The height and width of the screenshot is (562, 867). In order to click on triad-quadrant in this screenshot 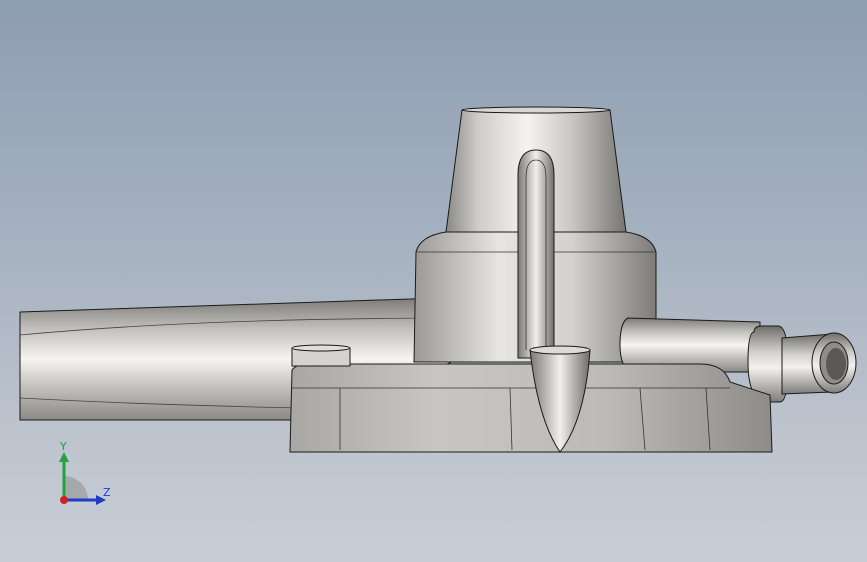, I will do `click(76, 488)`.